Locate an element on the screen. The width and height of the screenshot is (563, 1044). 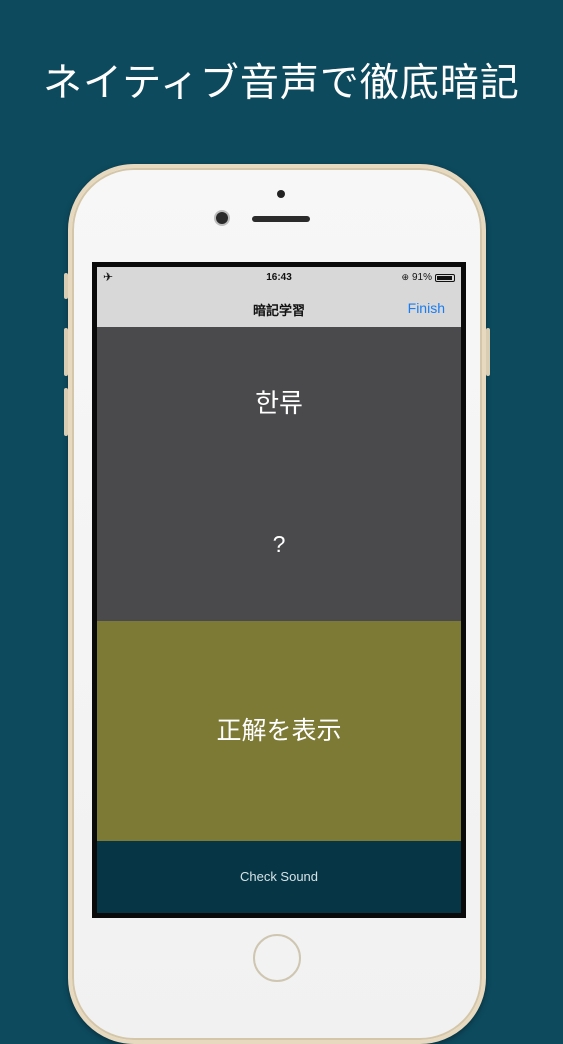
power-button is located at coordinates (488, 352).